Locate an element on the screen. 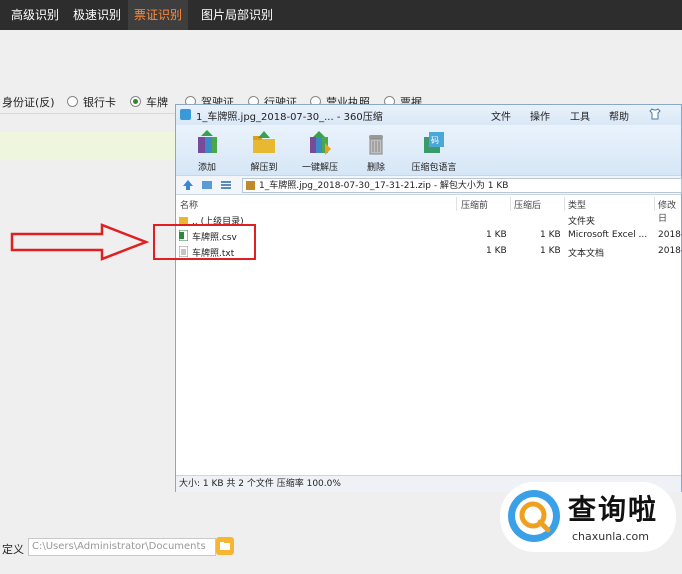 This screenshot has height=574, width=682. window-title: 1_车牌照.jpg_2018-07-30_... - 360压缩 is located at coordinates (289, 117).